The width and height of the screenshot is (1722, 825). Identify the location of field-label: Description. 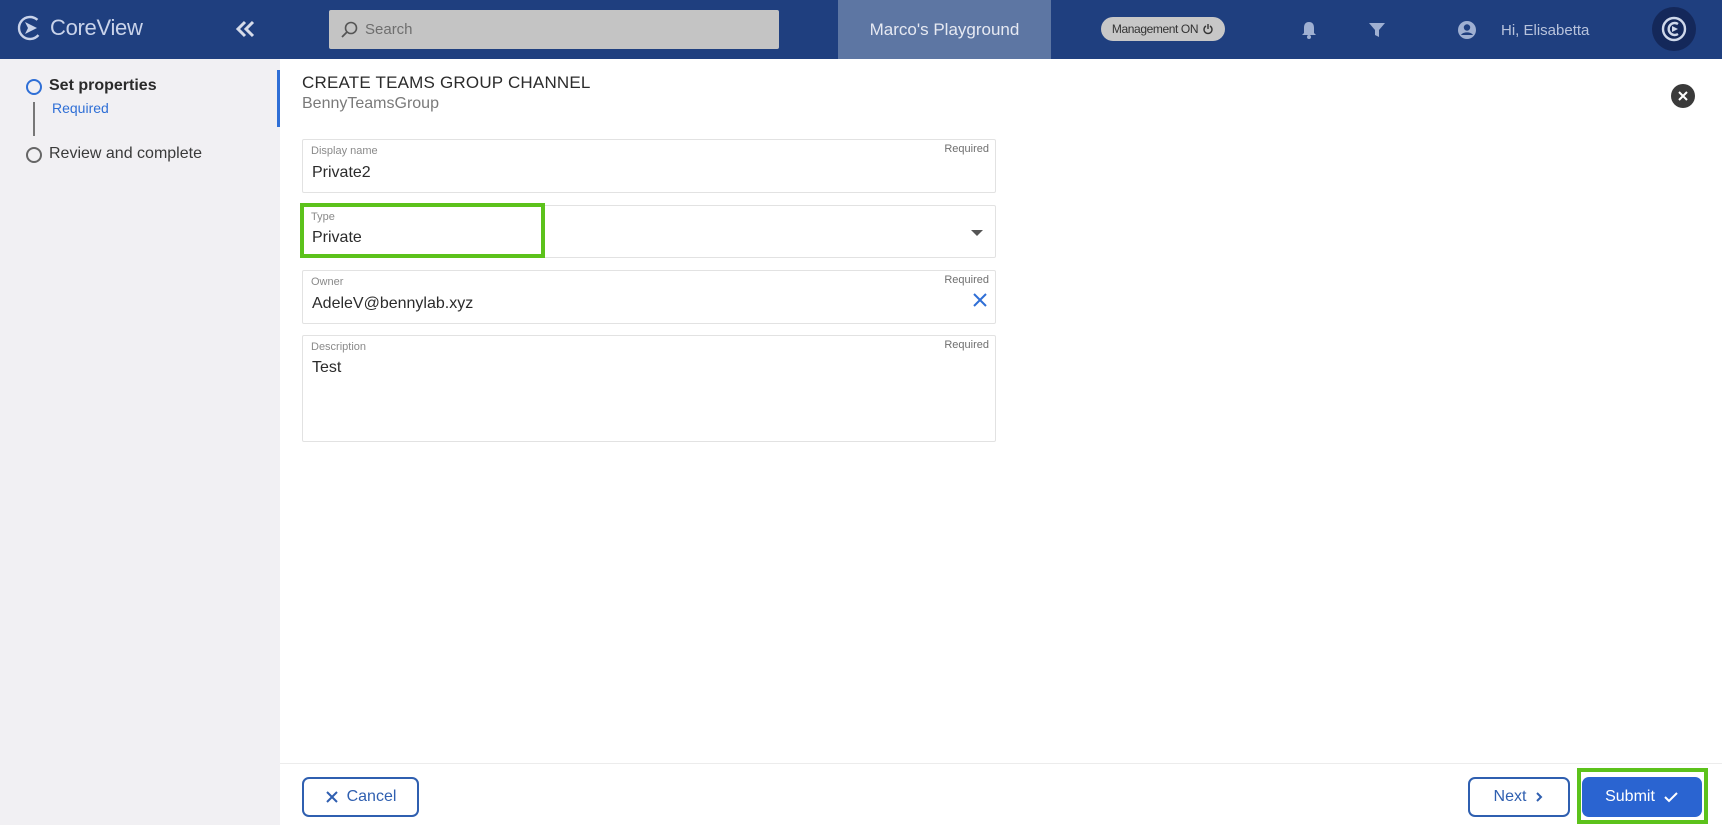
(339, 347).